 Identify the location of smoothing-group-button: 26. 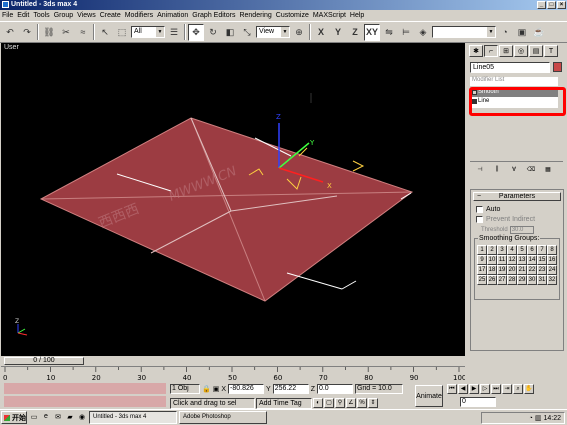
(492, 280).